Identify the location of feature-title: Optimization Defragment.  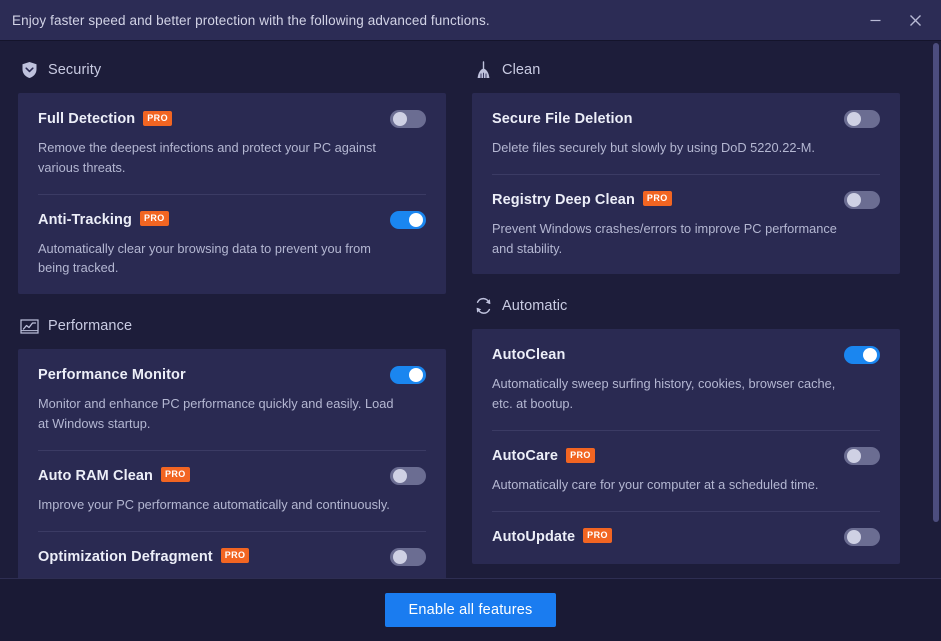
(125, 556).